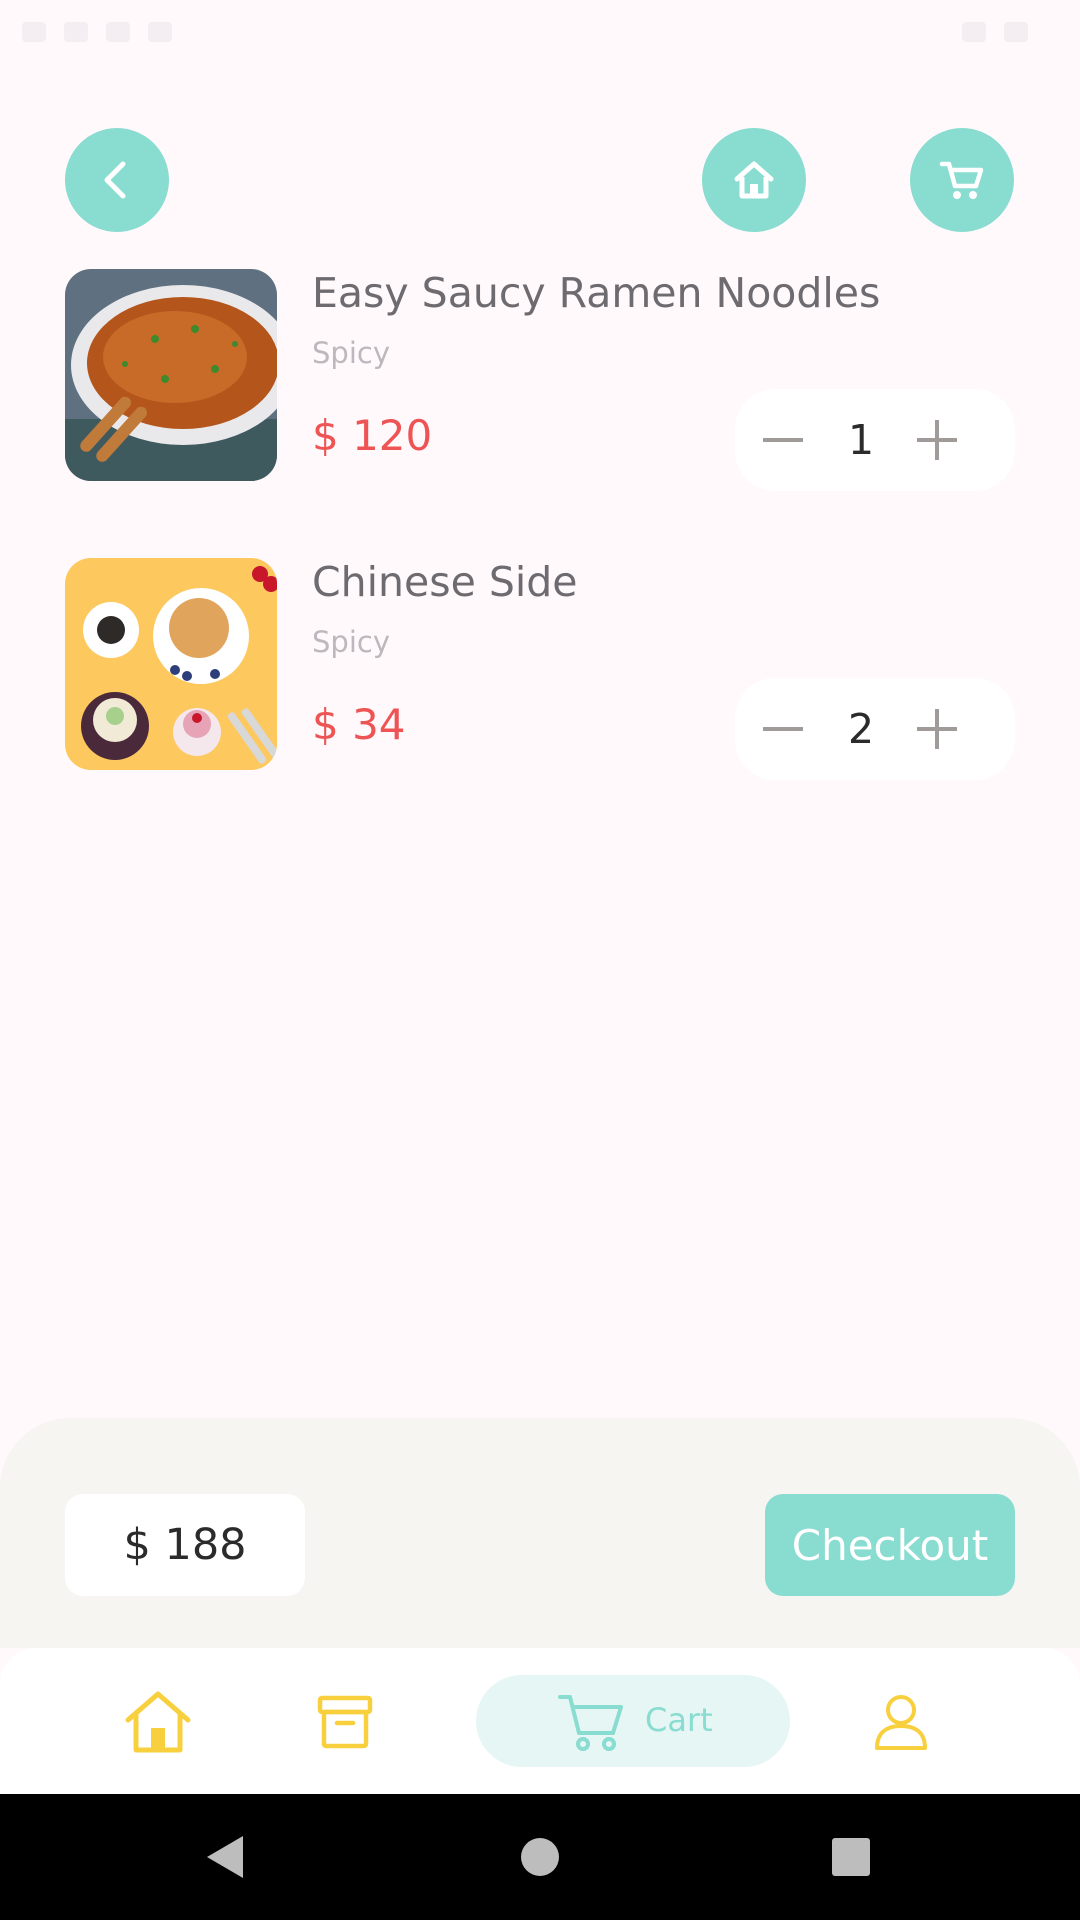  I want to click on tab-orders, so click(345, 1722).